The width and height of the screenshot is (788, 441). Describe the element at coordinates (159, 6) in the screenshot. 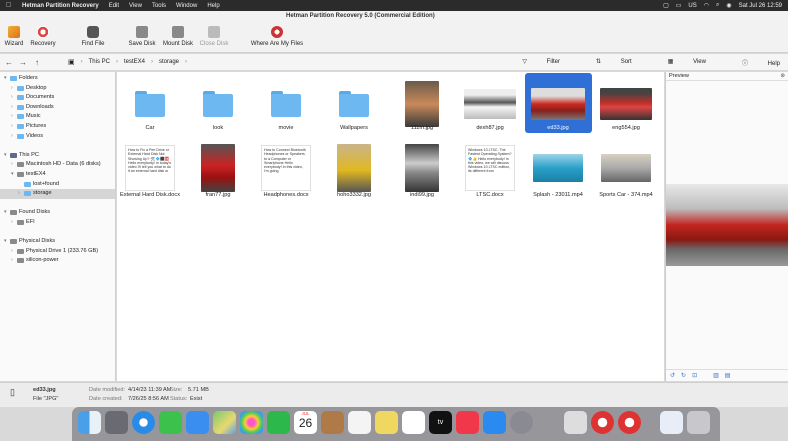

I see `menu-tools: Tools` at that location.